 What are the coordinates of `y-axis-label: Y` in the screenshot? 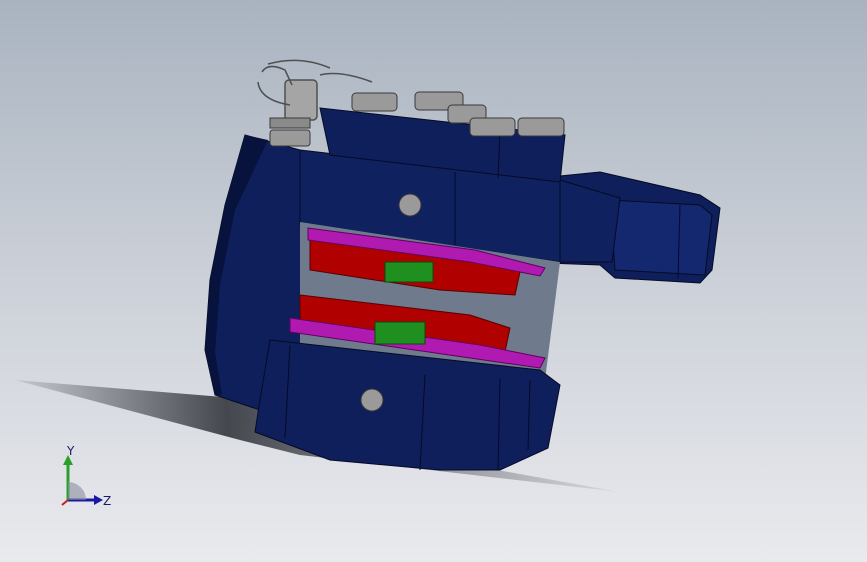 It's located at (70, 451).